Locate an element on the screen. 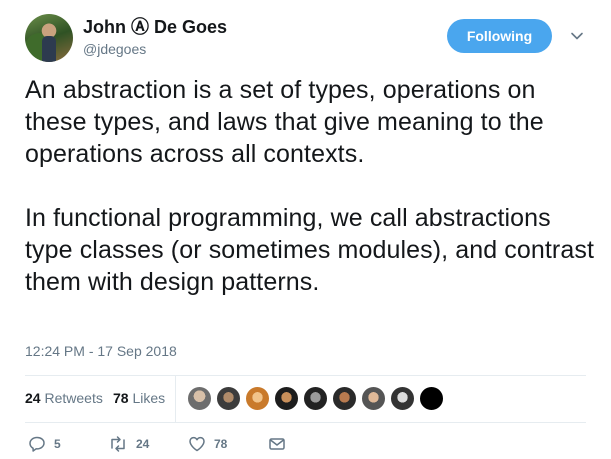 Image resolution: width=611 pixels, height=459 pixels. likes-stat: 78 Likes is located at coordinates (139, 398).